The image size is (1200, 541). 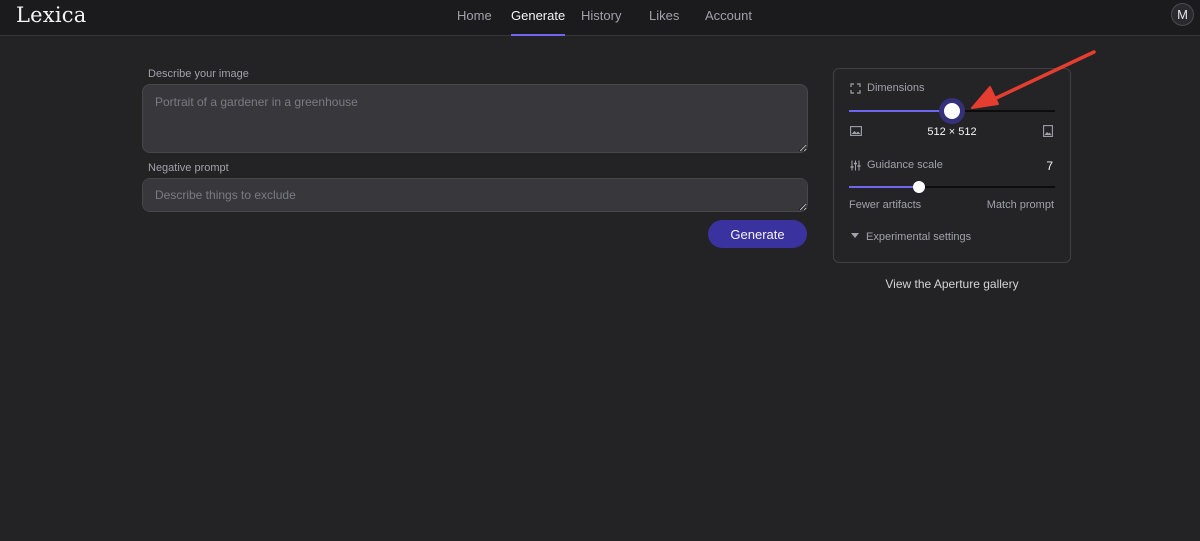 I want to click on guidance-slider-fill, so click(x=884, y=187).